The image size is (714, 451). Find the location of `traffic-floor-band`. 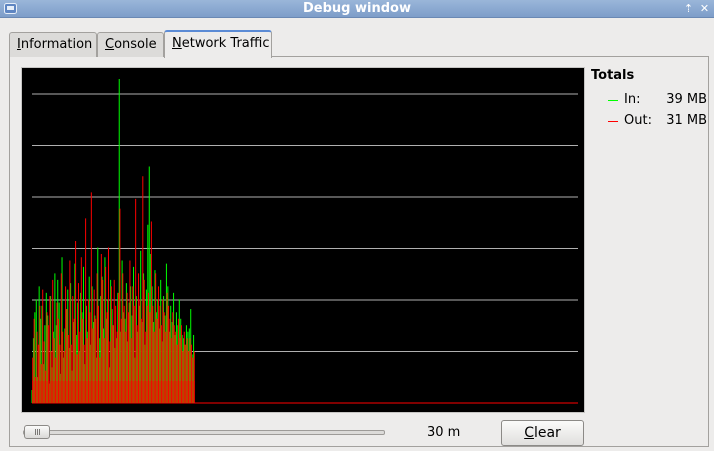

traffic-floor-band is located at coordinates (114, 392).